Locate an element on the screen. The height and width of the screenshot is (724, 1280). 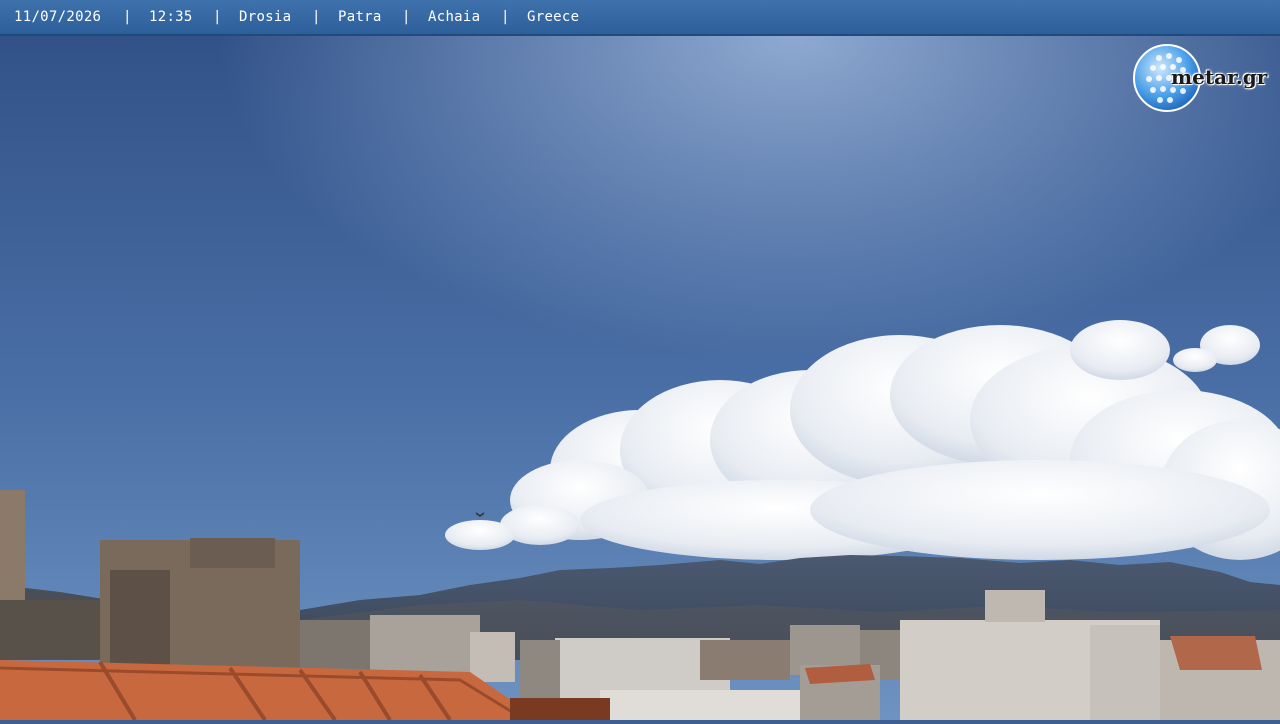
place-label: Drosia is located at coordinates (265, 17).